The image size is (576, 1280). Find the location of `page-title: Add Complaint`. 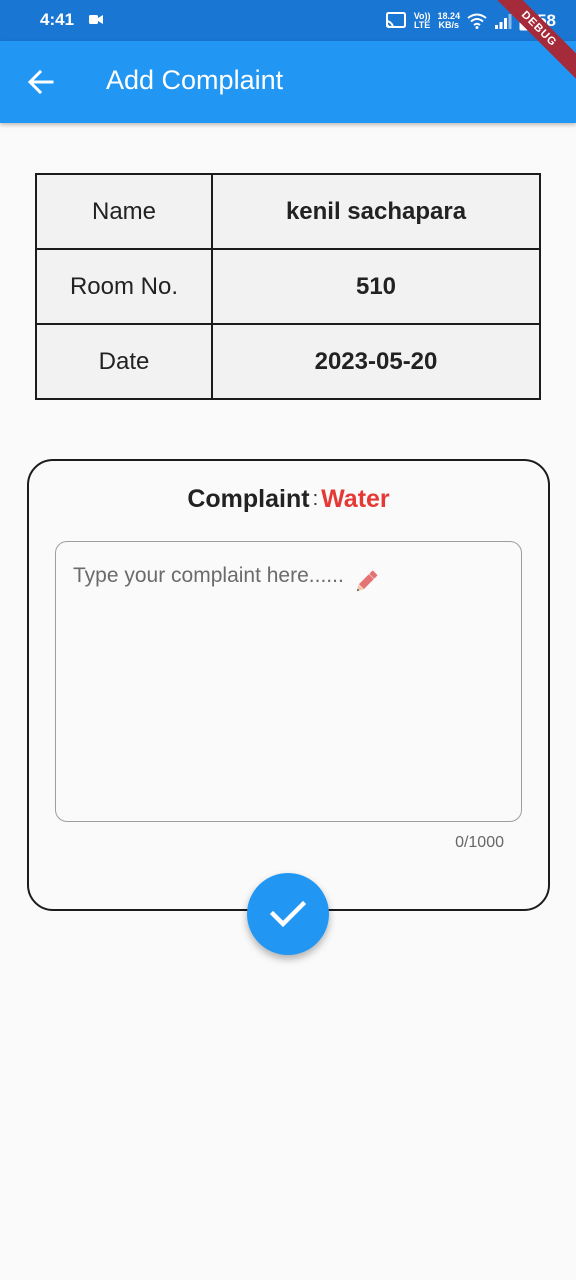

page-title: Add Complaint is located at coordinates (195, 80).